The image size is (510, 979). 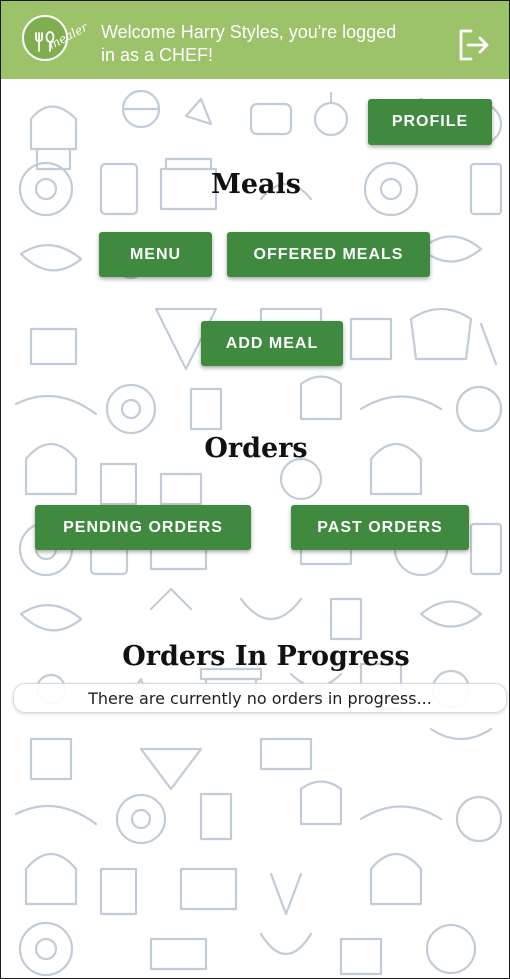 I want to click on menu-button: MENU, so click(x=155, y=254).